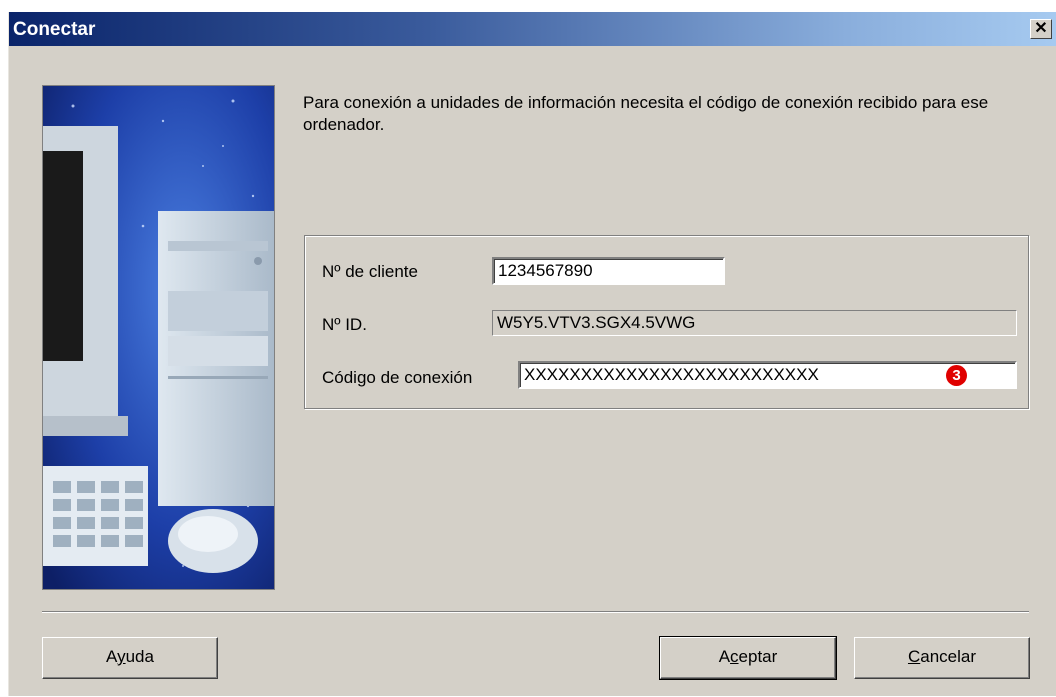  Describe the element at coordinates (734, 656) in the screenshot. I see `accept-button-accelerator: c` at that location.